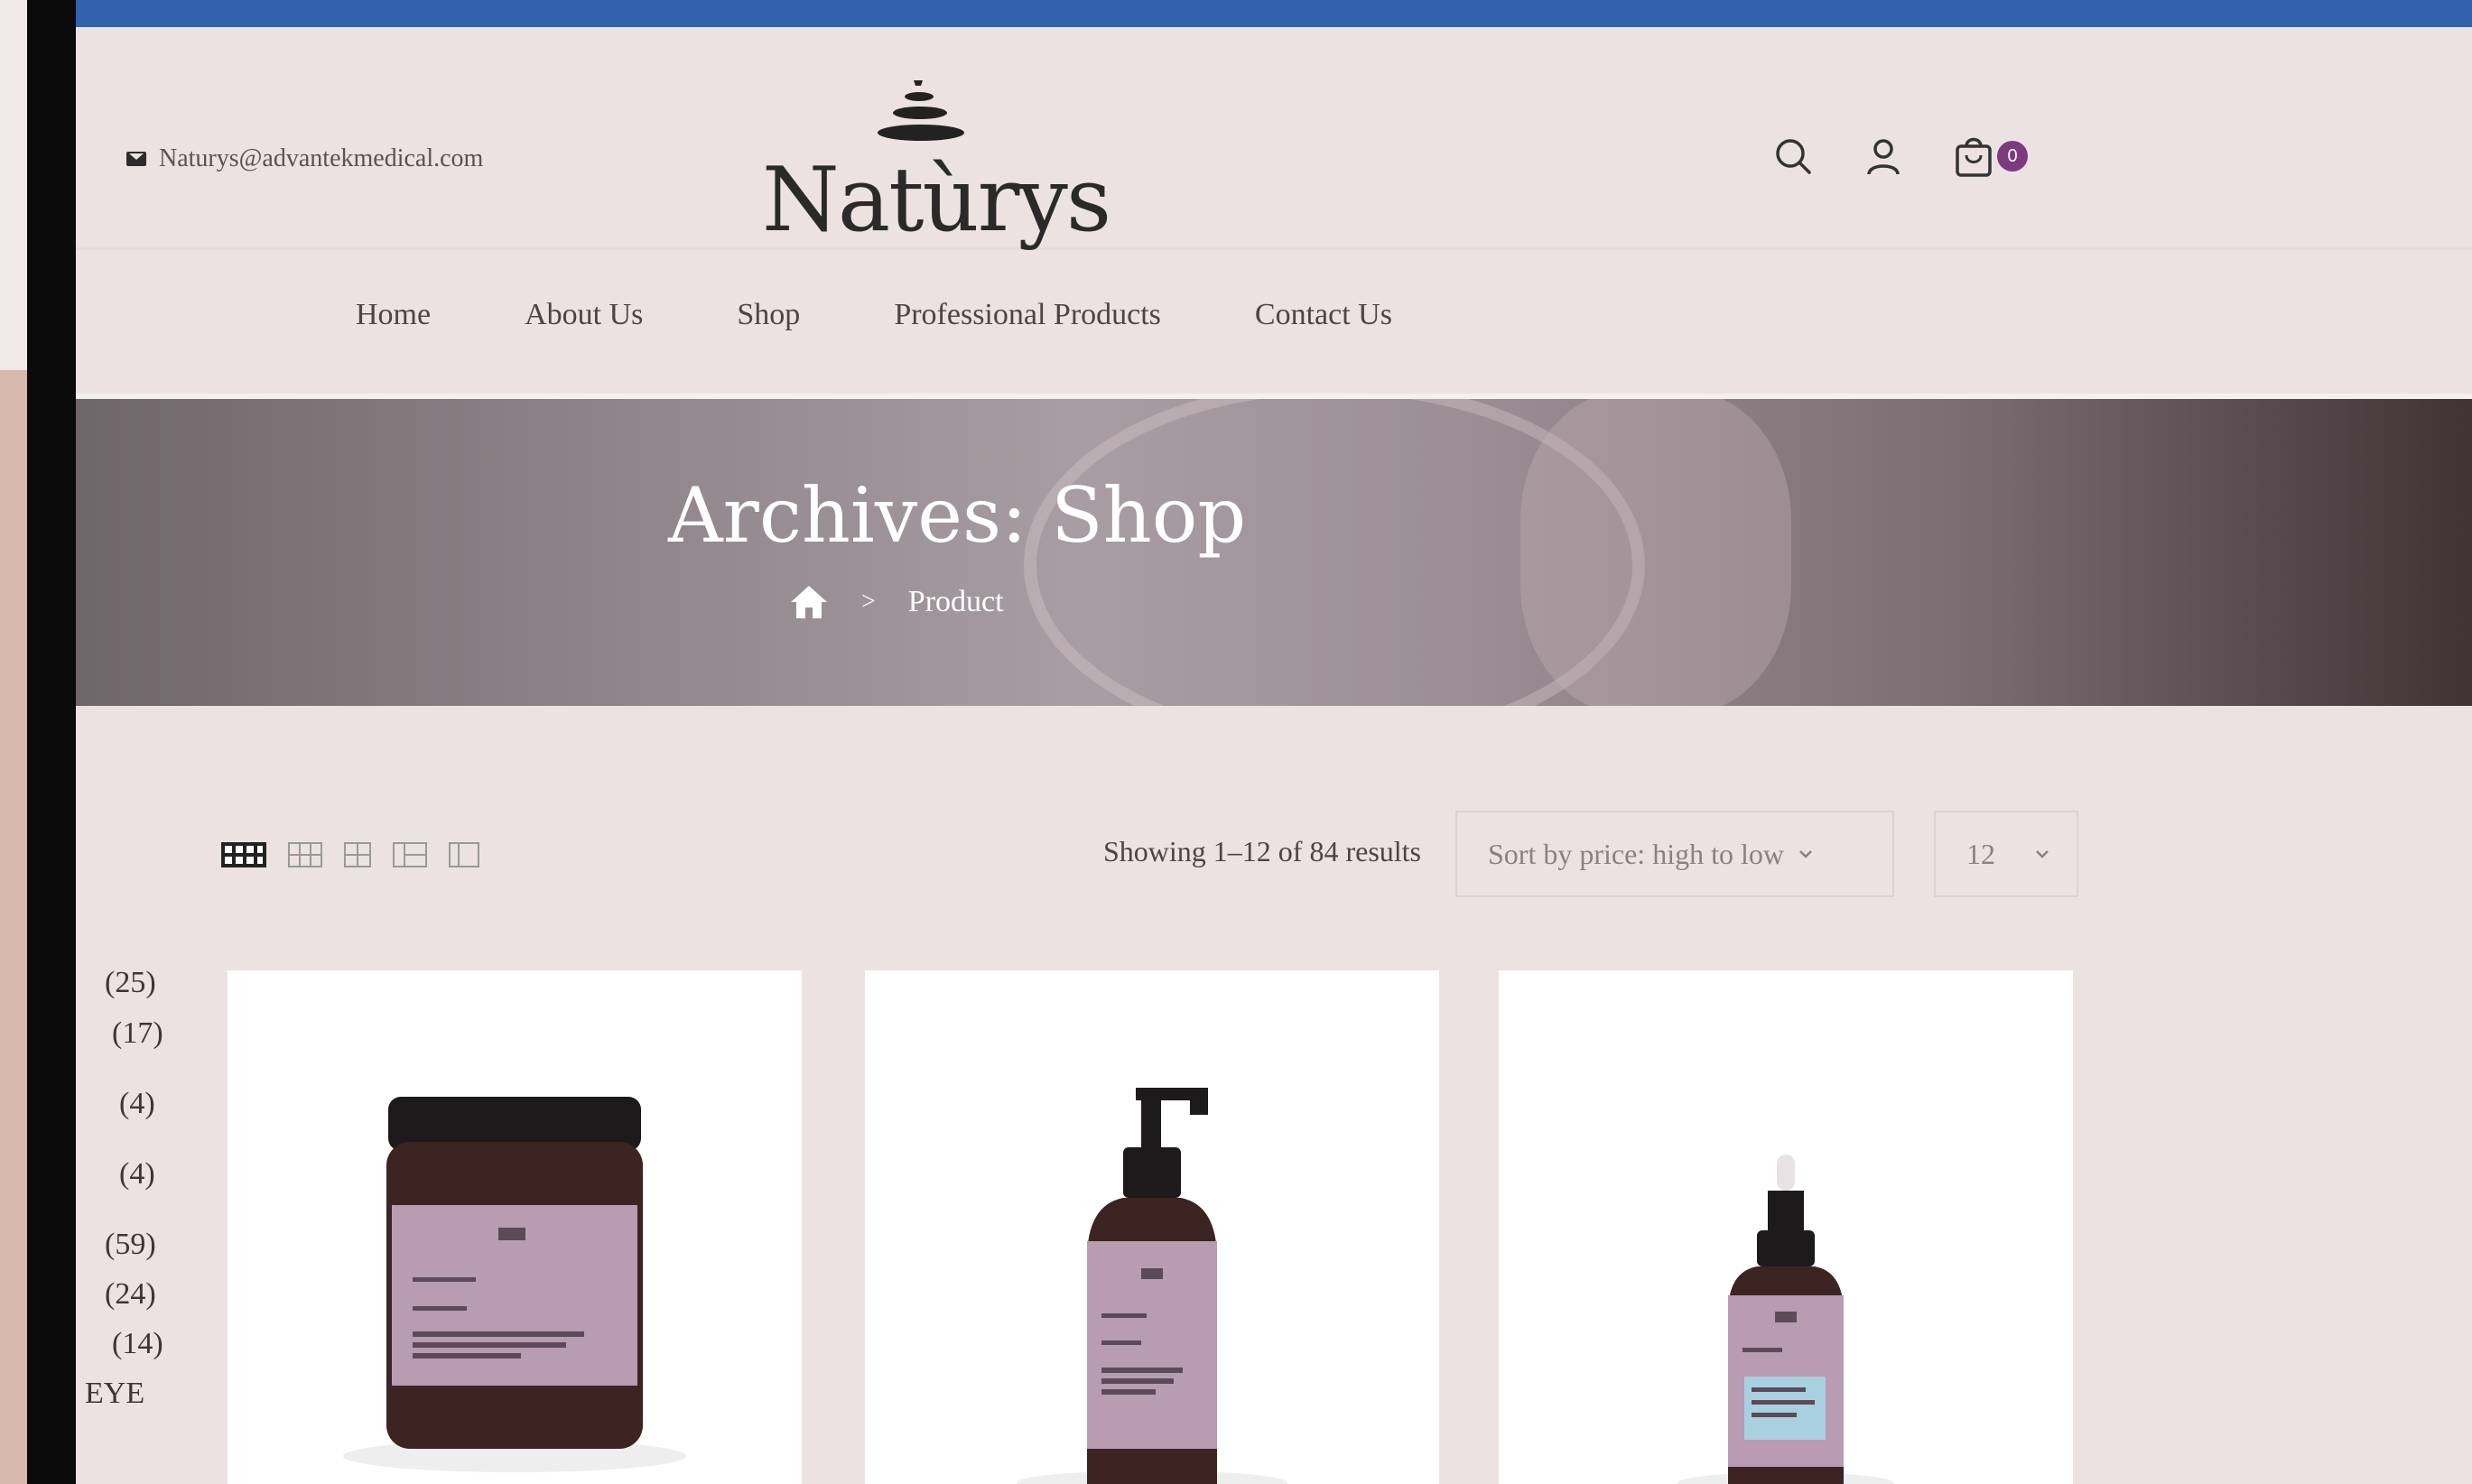 Image resolution: width=2472 pixels, height=1484 pixels. Describe the element at coordinates (305, 855) in the screenshot. I see `grid-view-3-icon` at that location.